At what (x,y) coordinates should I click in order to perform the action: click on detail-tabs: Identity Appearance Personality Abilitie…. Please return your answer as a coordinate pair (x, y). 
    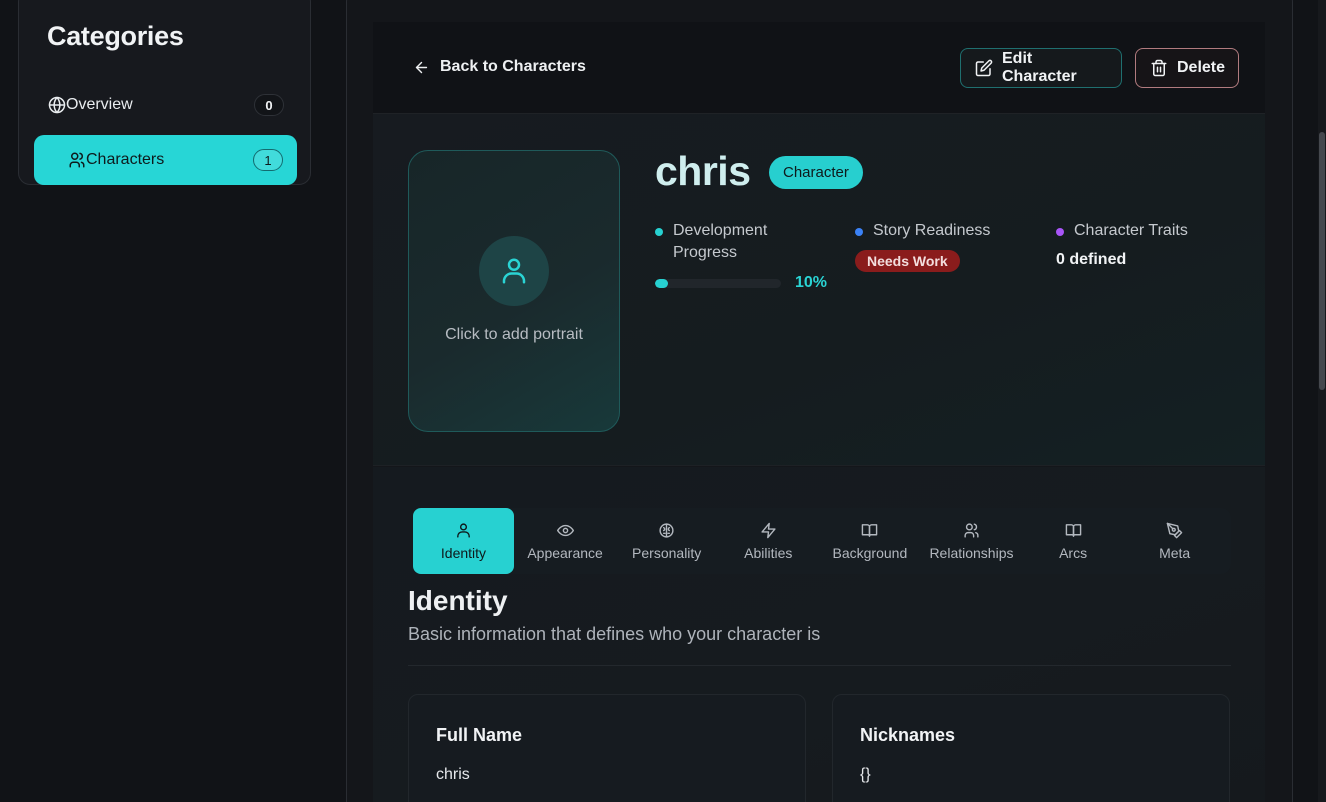
    Looking at the image, I should click on (822, 541).